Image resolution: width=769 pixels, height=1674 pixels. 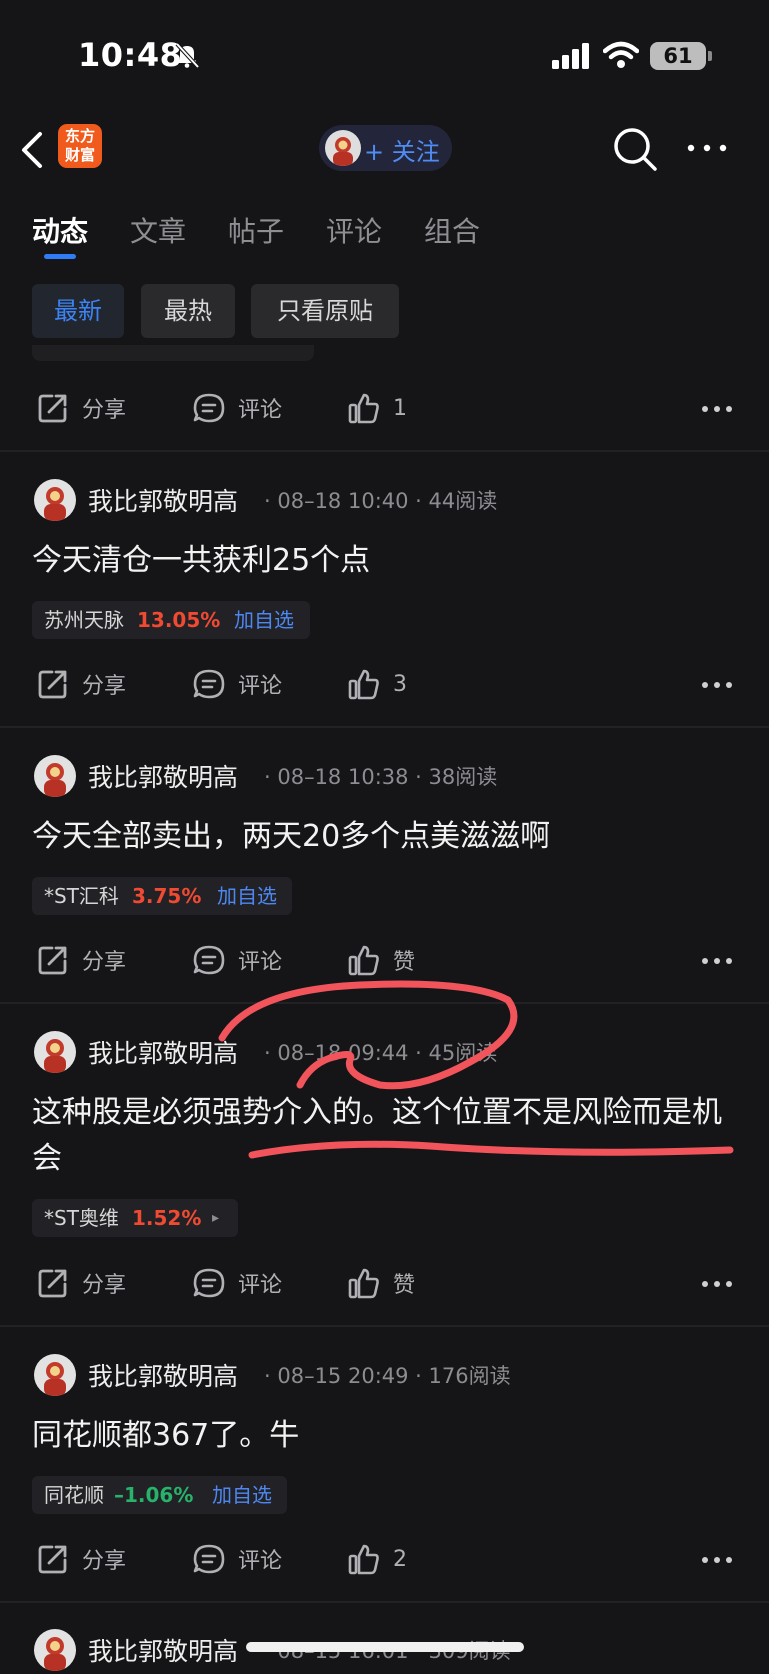 I want to click on like-button: 1, so click(x=377, y=408).